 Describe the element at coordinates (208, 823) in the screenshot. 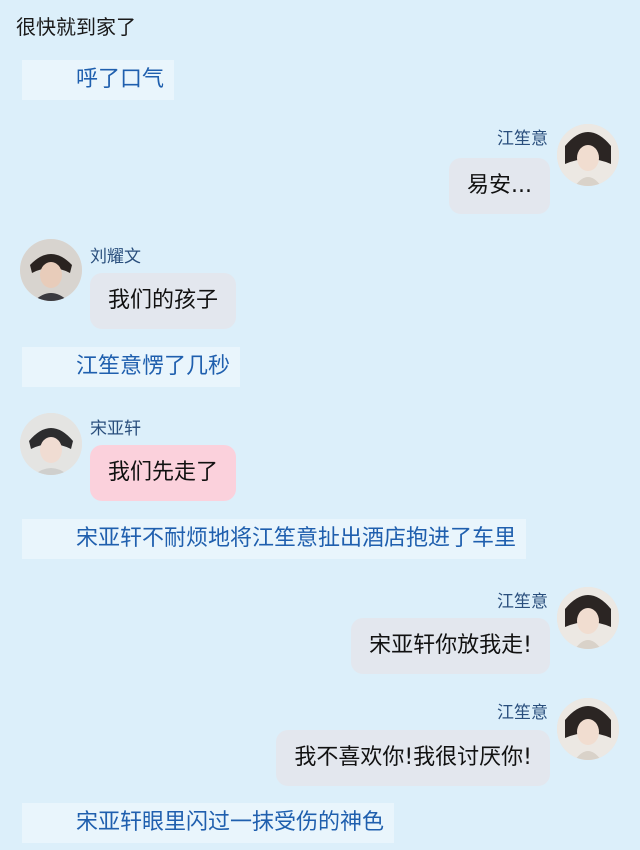

I see `narration-line: 宋亚轩眼里闪过一抹受伤的神色` at that location.